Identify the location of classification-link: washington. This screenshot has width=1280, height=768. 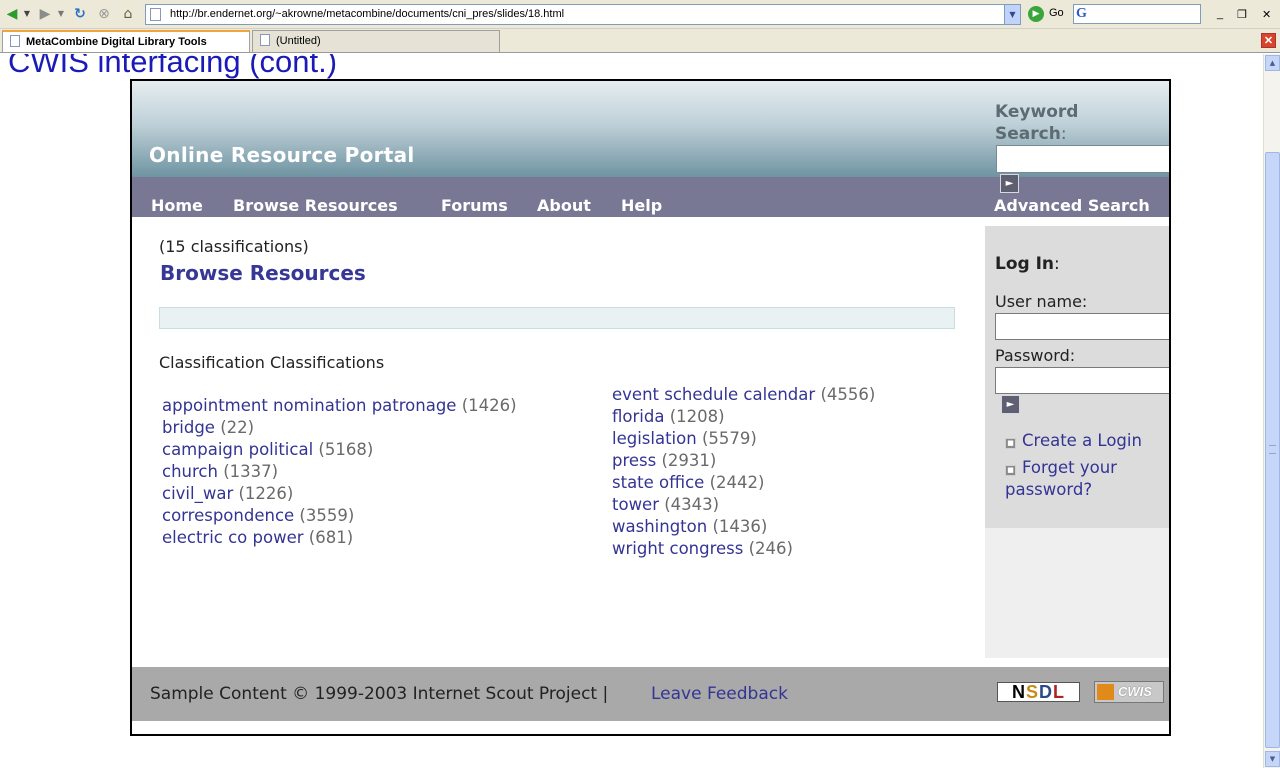
(659, 526).